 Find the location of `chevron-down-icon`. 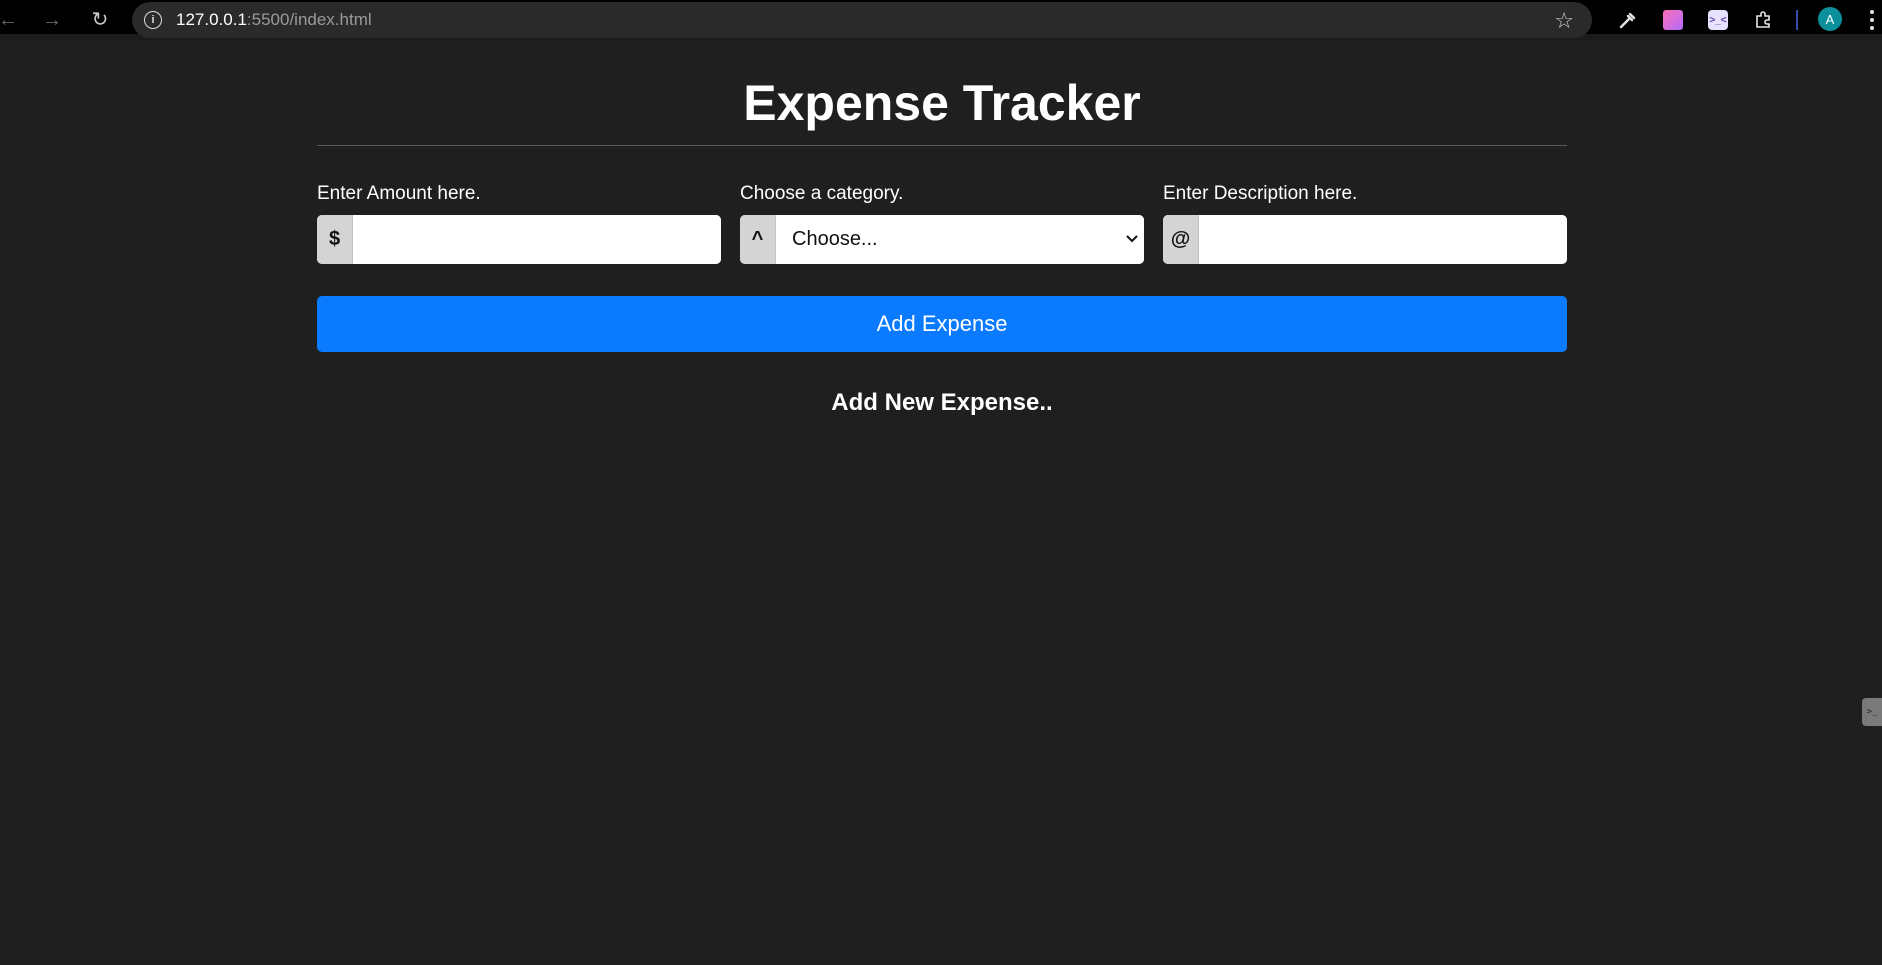

chevron-down-icon is located at coordinates (1132, 239).